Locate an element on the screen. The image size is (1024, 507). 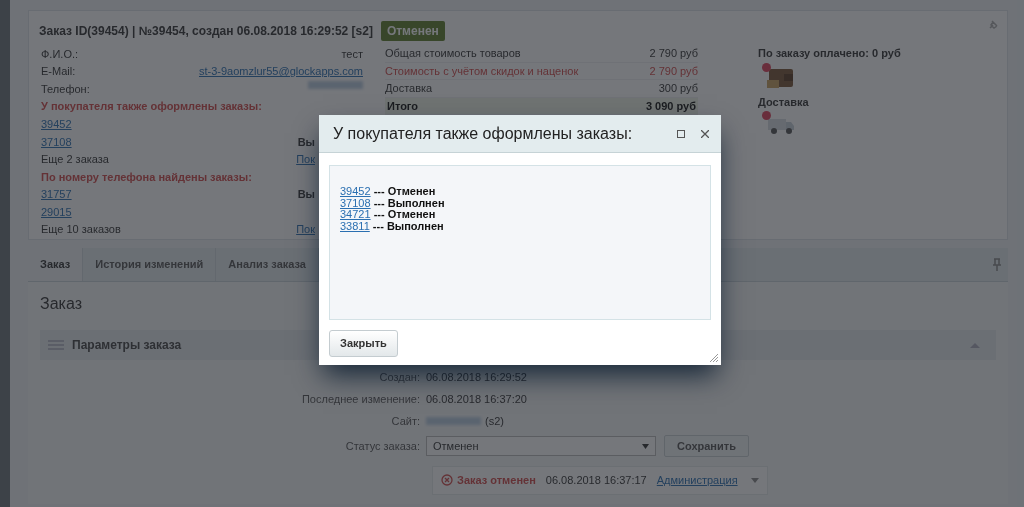
field-label: Последнее изменение: is located at coordinates (360, 399).